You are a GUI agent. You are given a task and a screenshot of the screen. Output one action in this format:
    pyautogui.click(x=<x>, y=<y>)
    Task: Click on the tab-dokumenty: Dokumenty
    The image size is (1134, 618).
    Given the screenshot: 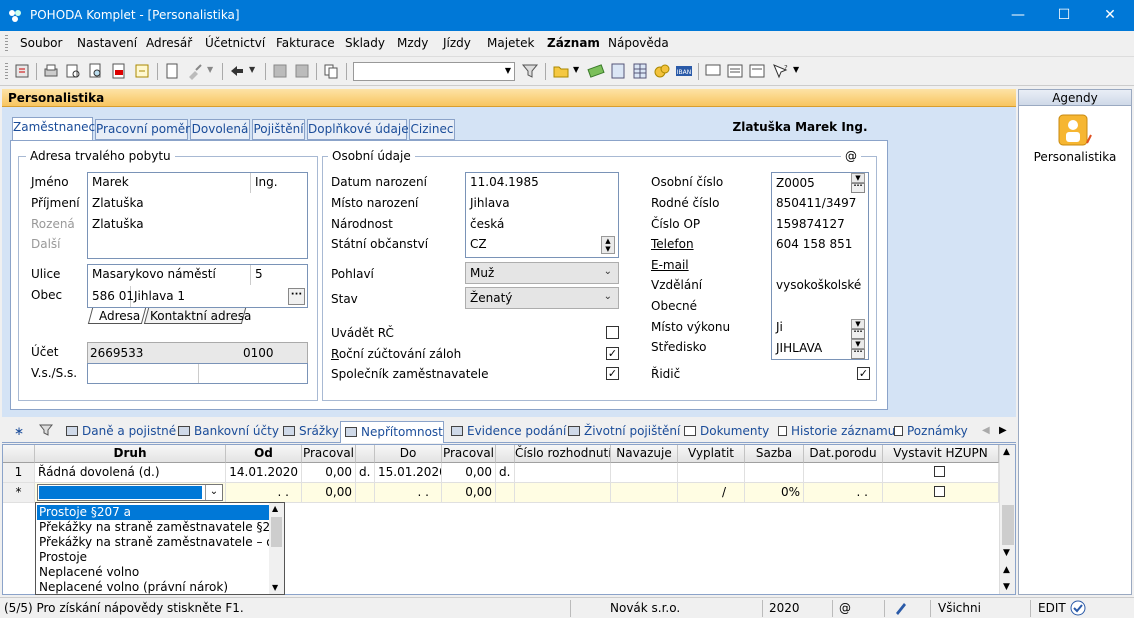 What is the action you would take?
    pyautogui.click(x=726, y=432)
    